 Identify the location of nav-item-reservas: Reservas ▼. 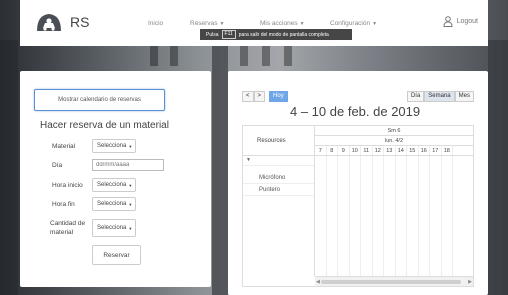
(207, 23).